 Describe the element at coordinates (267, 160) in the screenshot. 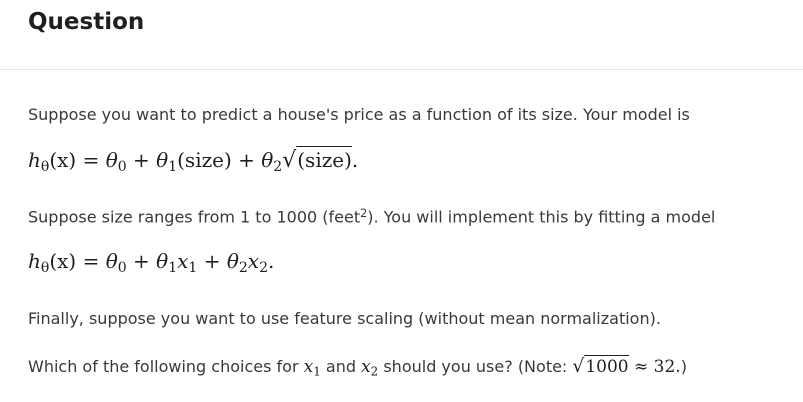

I see `eq1-theta2: θ` at that location.